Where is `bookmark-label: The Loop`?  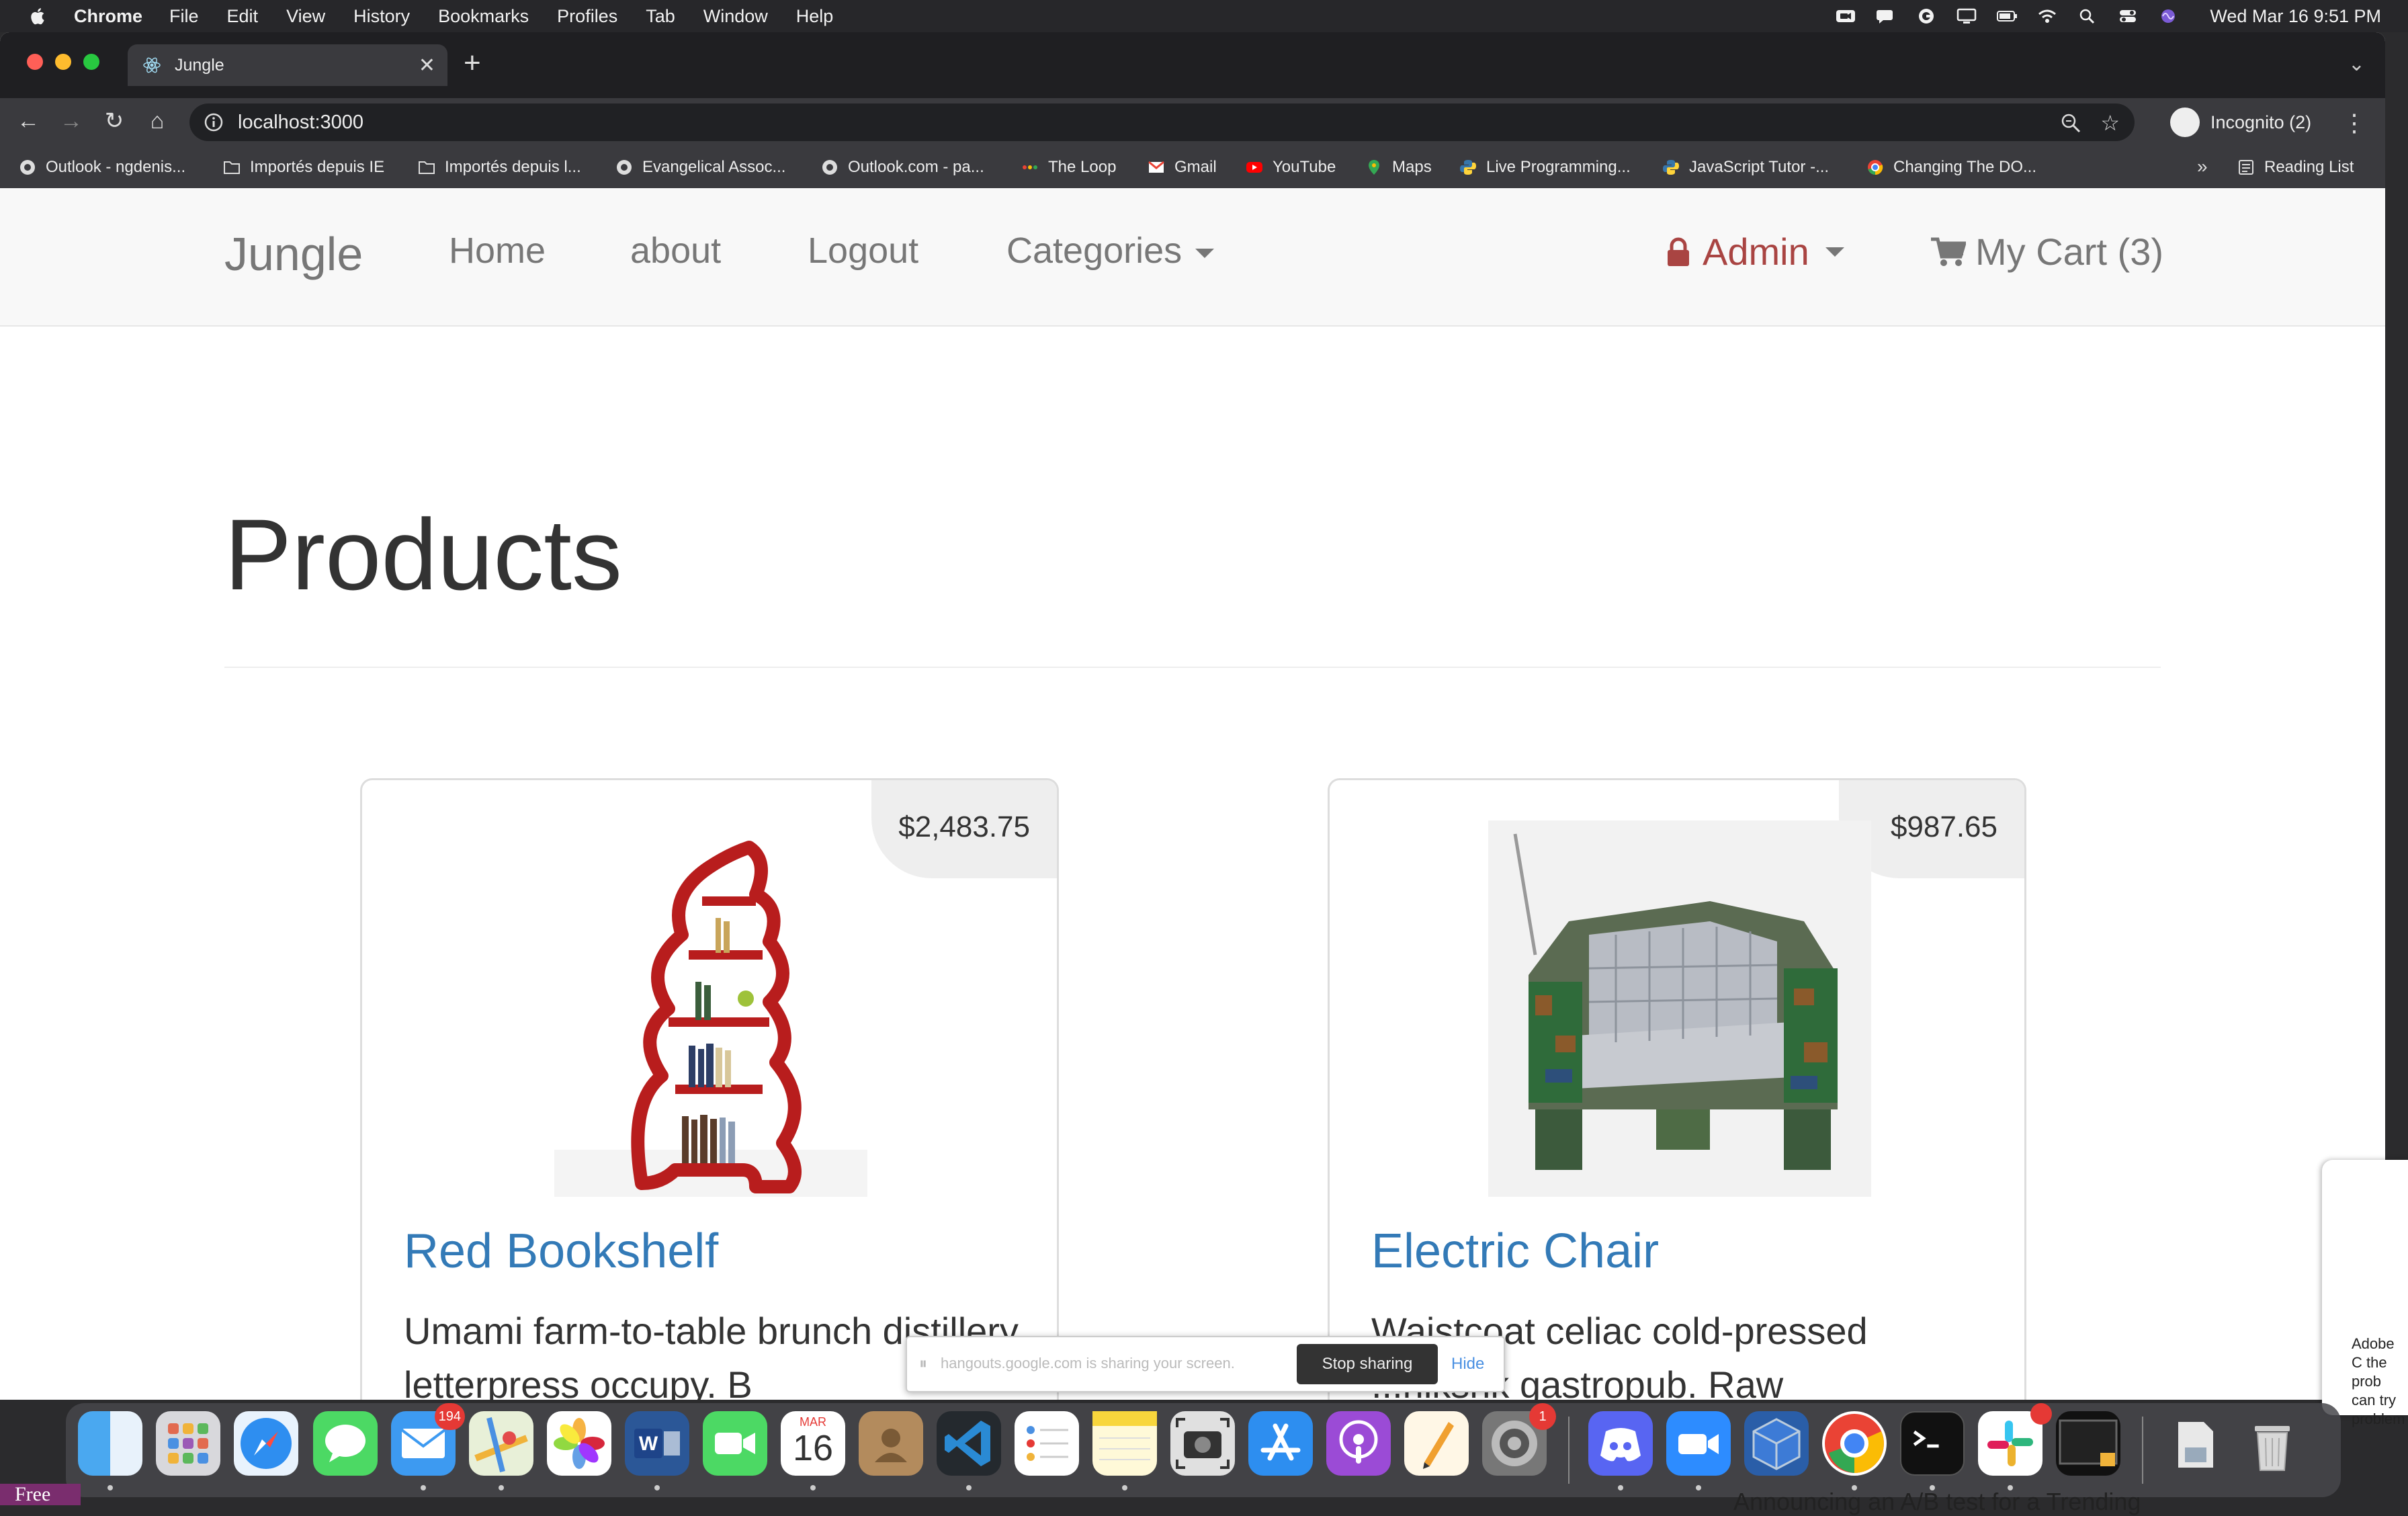
bookmark-label: The Loop is located at coordinates (1082, 167).